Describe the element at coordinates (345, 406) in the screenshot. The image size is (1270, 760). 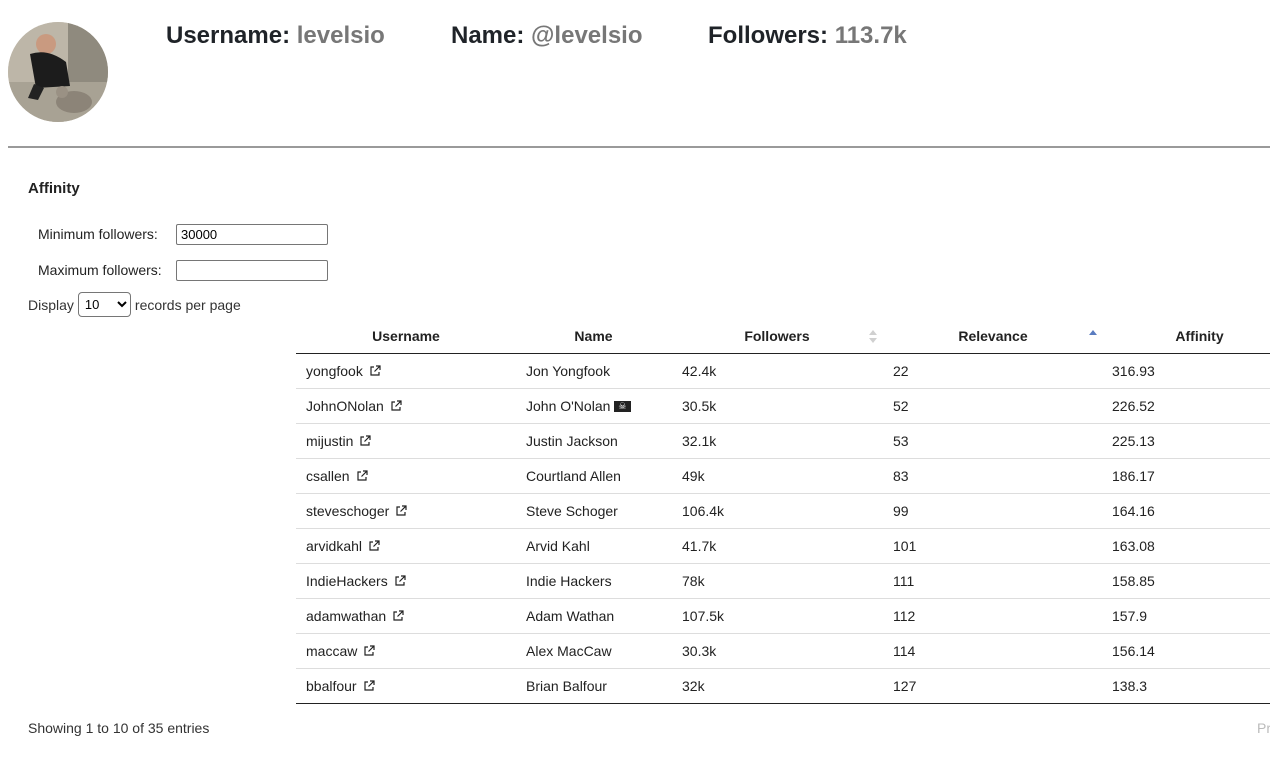
I see `username-link: JohnONolan` at that location.